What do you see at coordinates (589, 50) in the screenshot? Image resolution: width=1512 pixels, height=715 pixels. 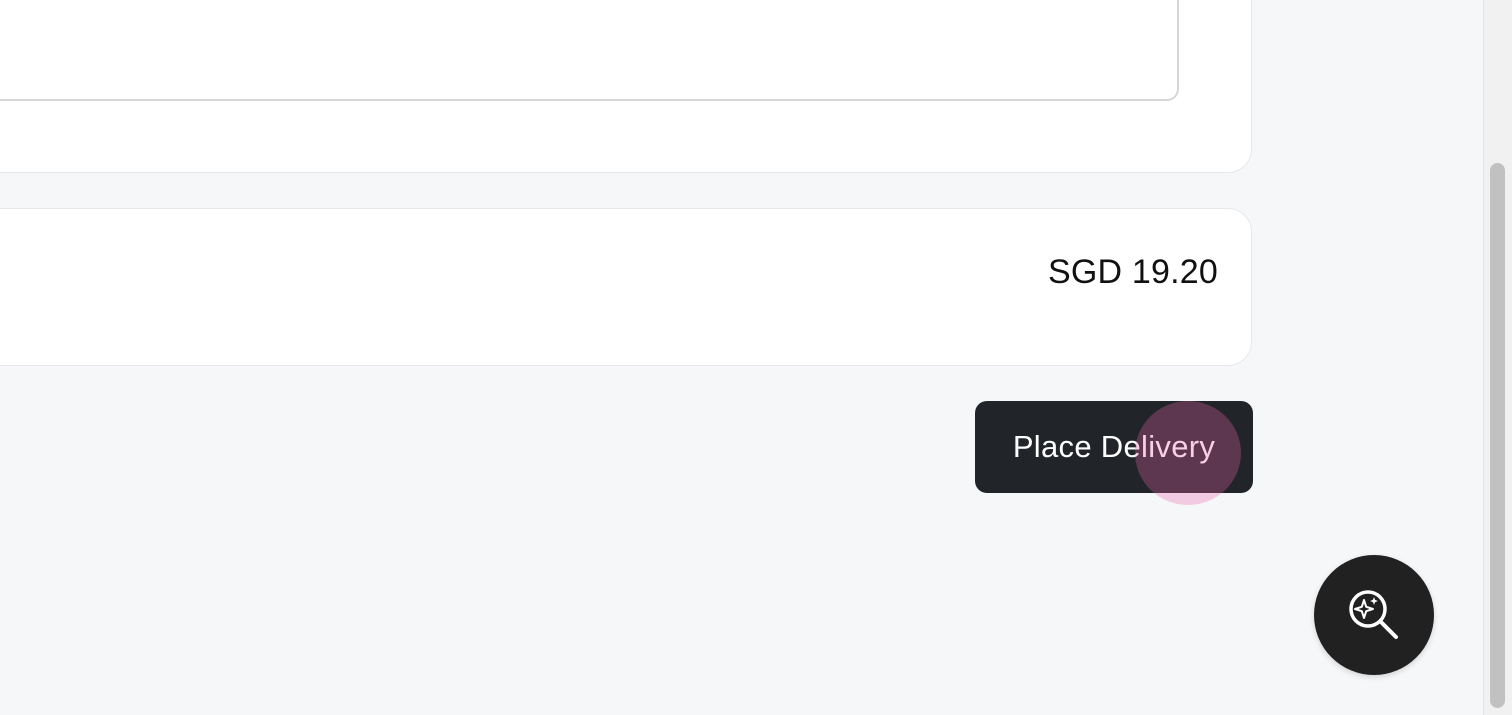 I see `delivery-notes-input` at bounding box center [589, 50].